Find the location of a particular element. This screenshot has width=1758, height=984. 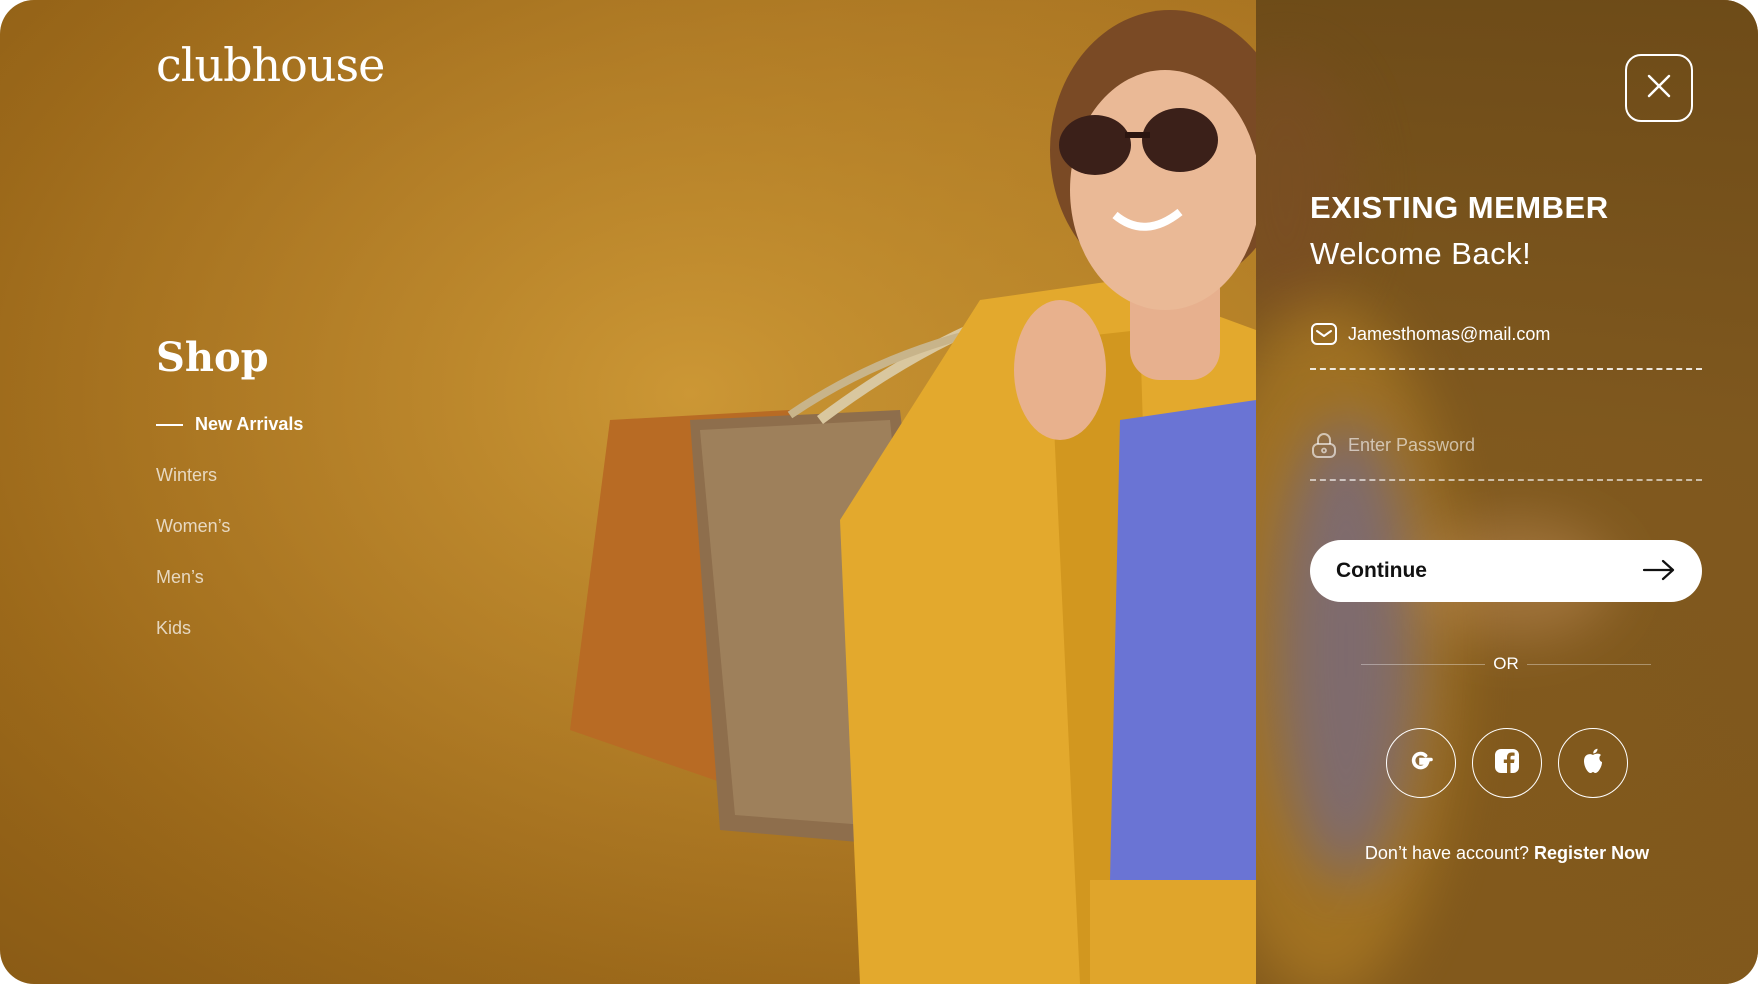

brand-logo: clubhouse is located at coordinates (270, 65).